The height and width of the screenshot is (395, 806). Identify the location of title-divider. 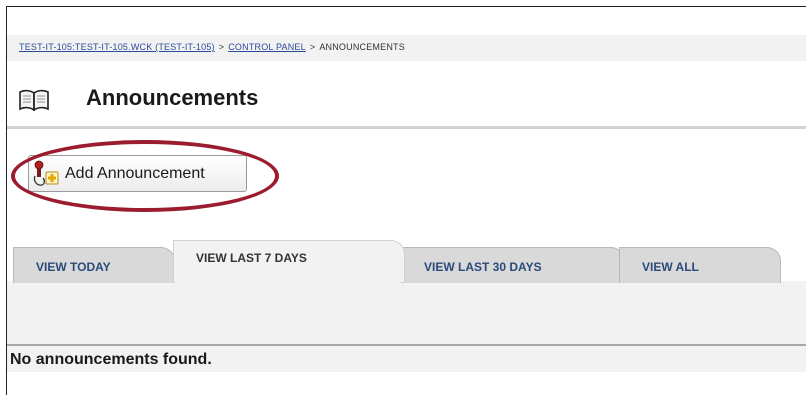
(406, 127).